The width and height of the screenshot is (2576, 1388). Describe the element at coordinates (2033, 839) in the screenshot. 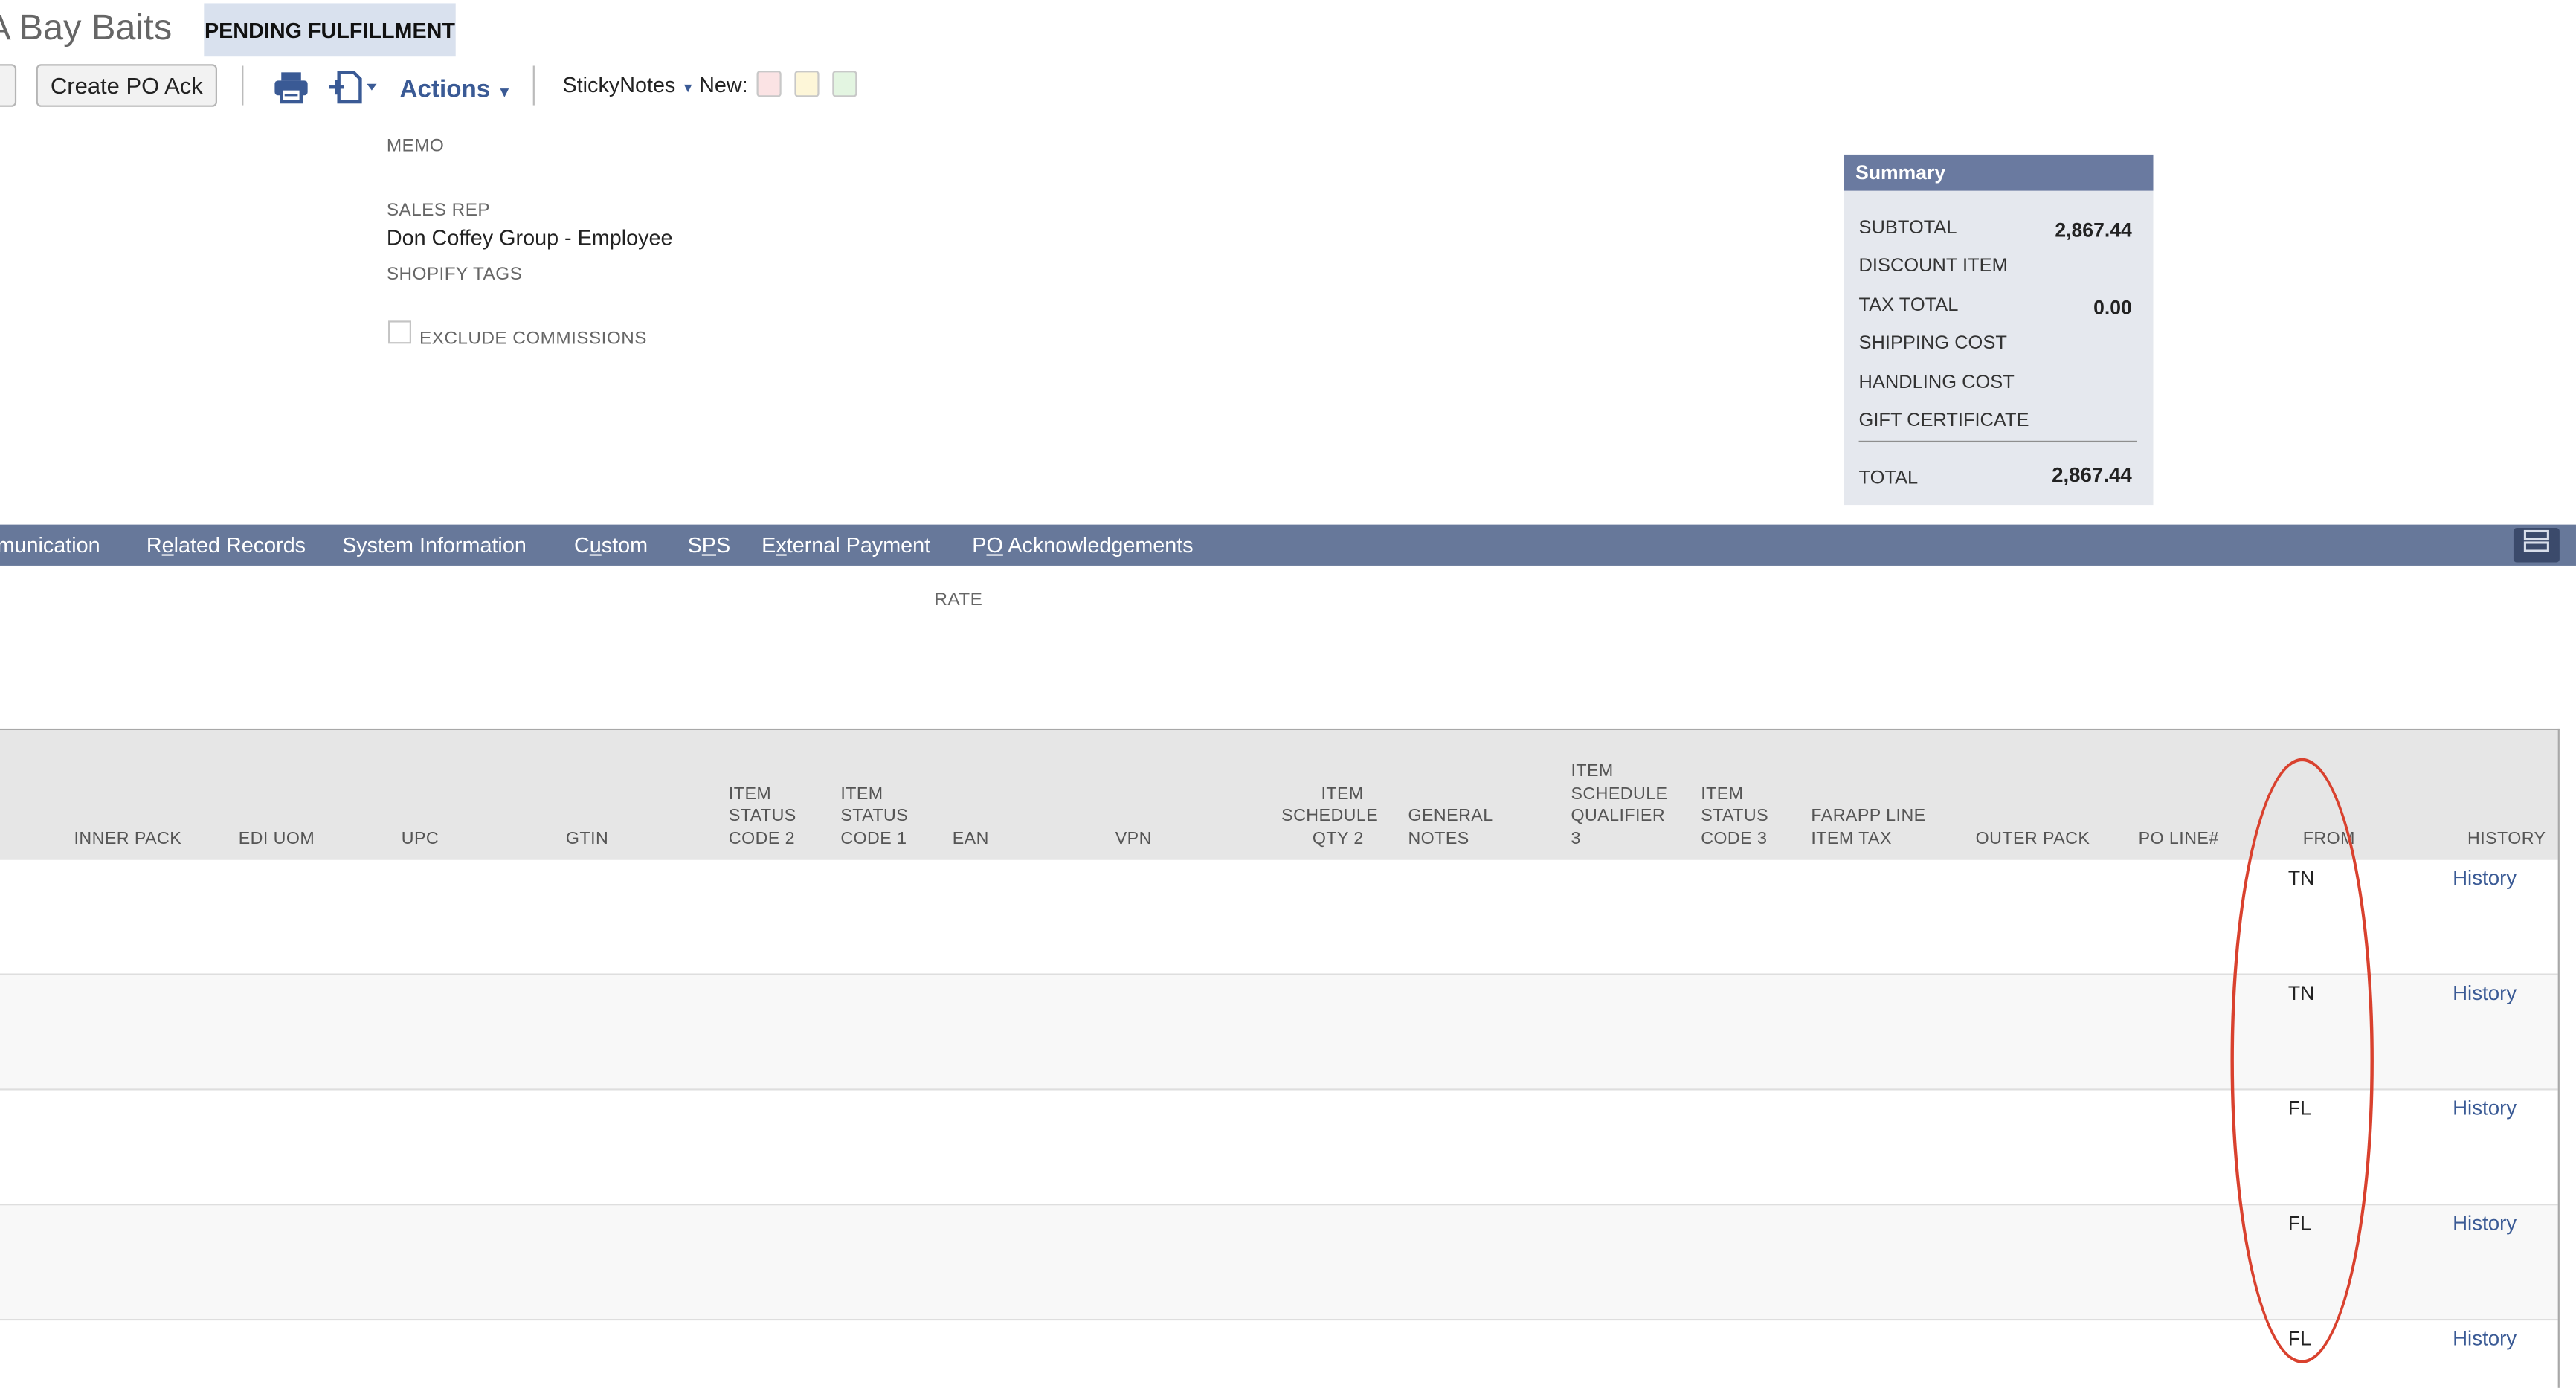

I see `col-outer-pack: OUTER PACK` at that location.